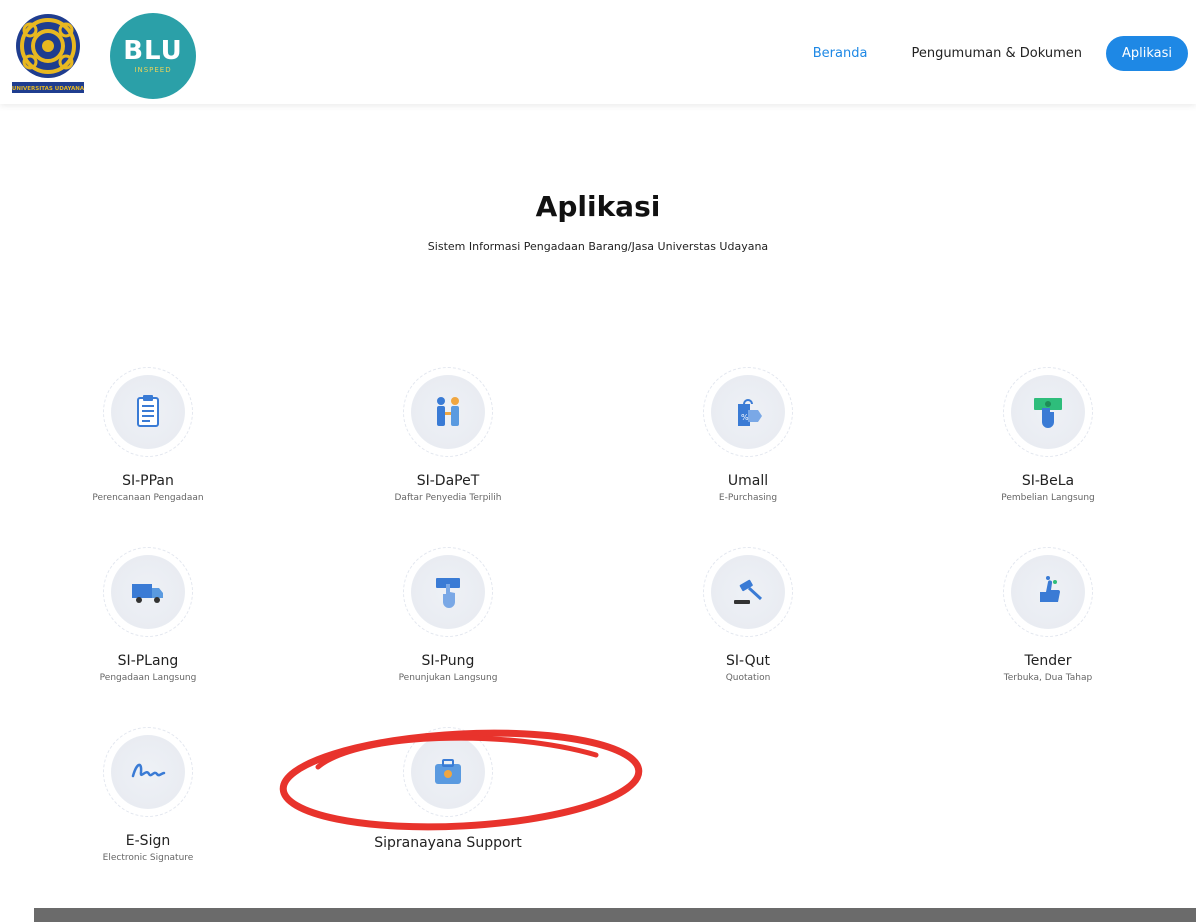  I want to click on app-description: Electronic Signature, so click(148, 858).